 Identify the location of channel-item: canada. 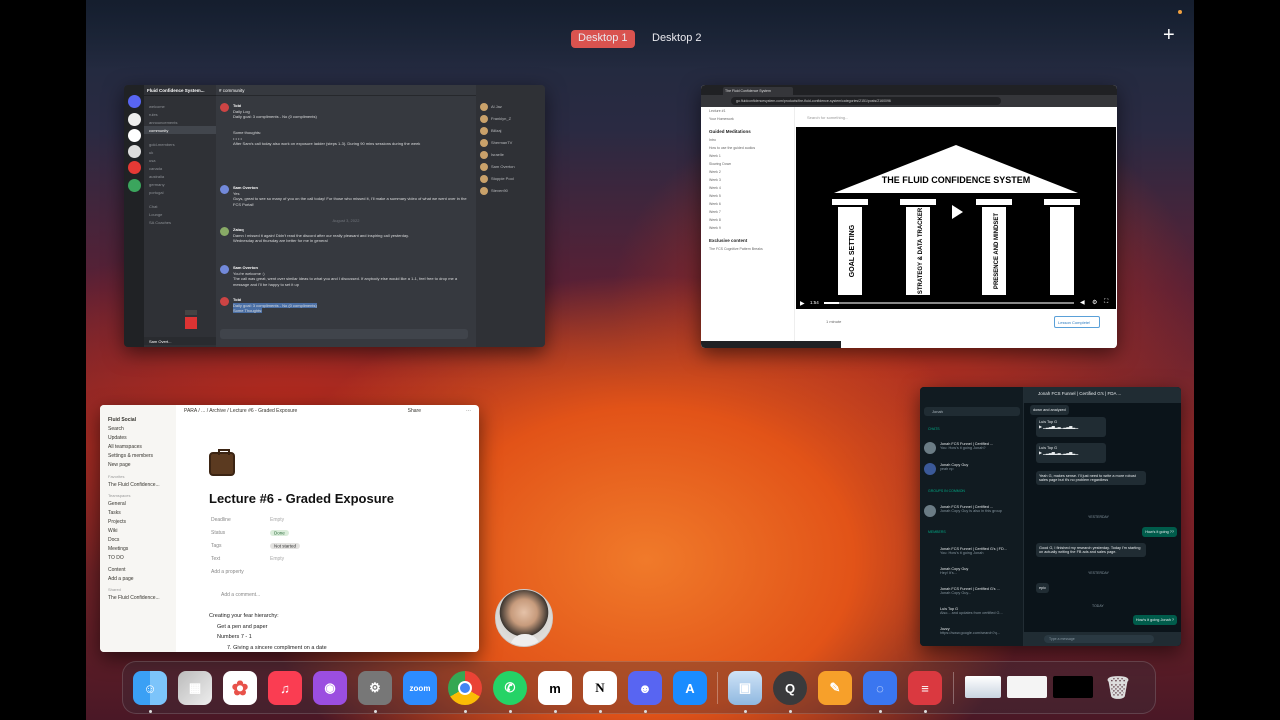
(180, 168).